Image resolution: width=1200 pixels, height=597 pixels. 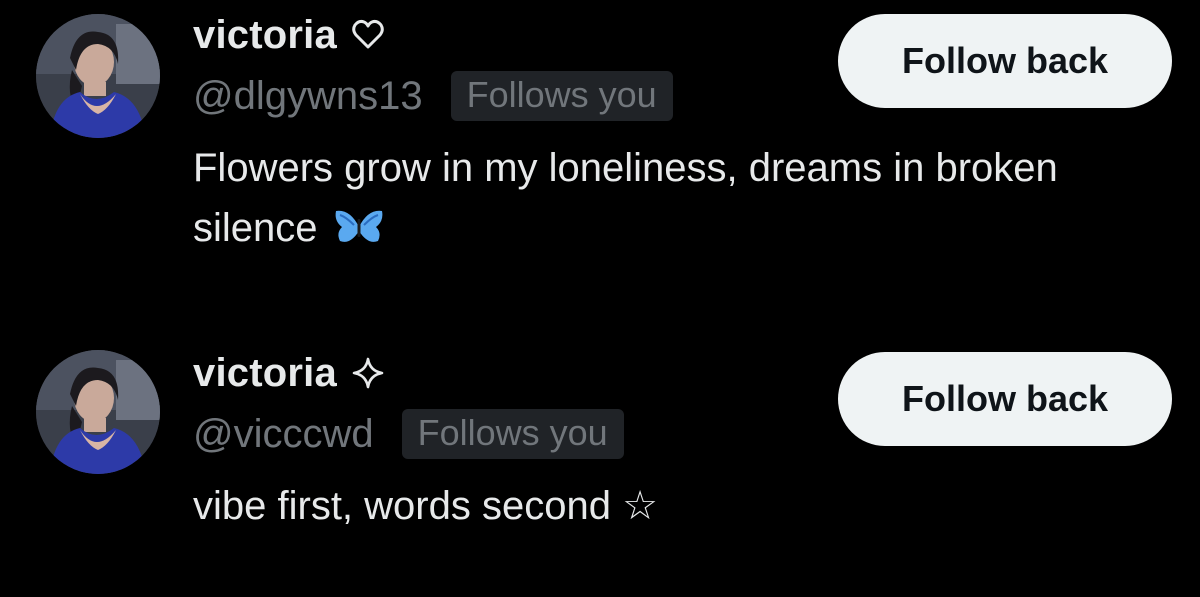 I want to click on butterfly-icon, so click(x=359, y=234).